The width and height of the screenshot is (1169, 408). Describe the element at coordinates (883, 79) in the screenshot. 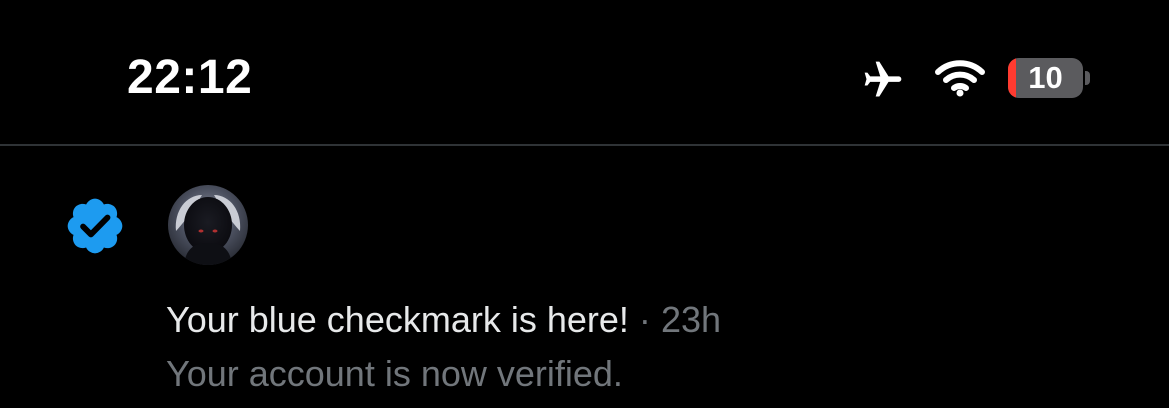

I see `airplane-icon` at that location.